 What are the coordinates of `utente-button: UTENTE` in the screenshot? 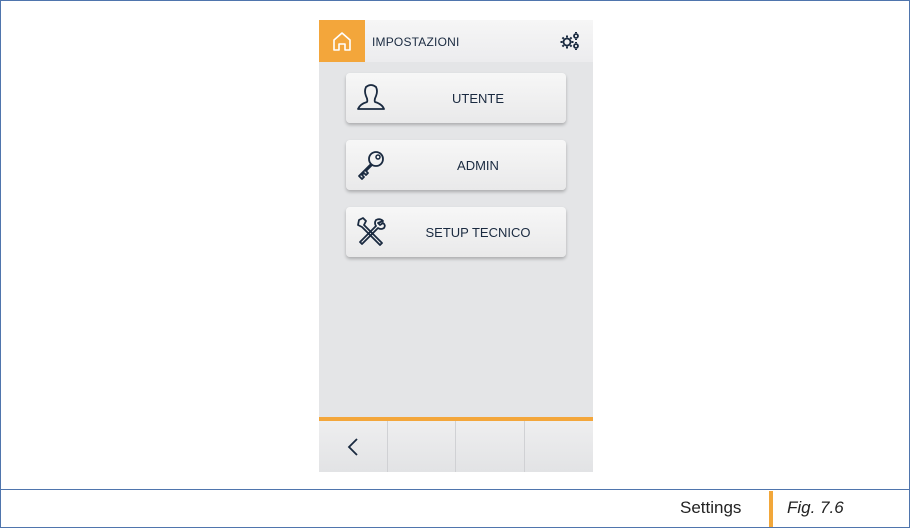 It's located at (456, 98).